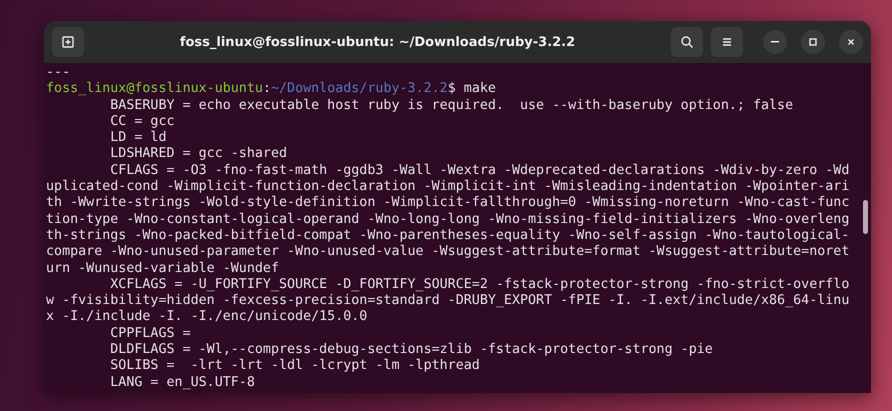 The width and height of the screenshot is (892, 411). I want to click on close-button, so click(851, 42).